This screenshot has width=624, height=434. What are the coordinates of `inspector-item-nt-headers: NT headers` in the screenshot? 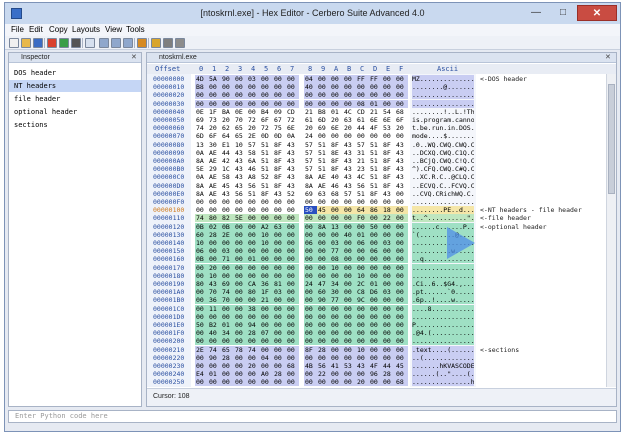 It's located at (75, 86).